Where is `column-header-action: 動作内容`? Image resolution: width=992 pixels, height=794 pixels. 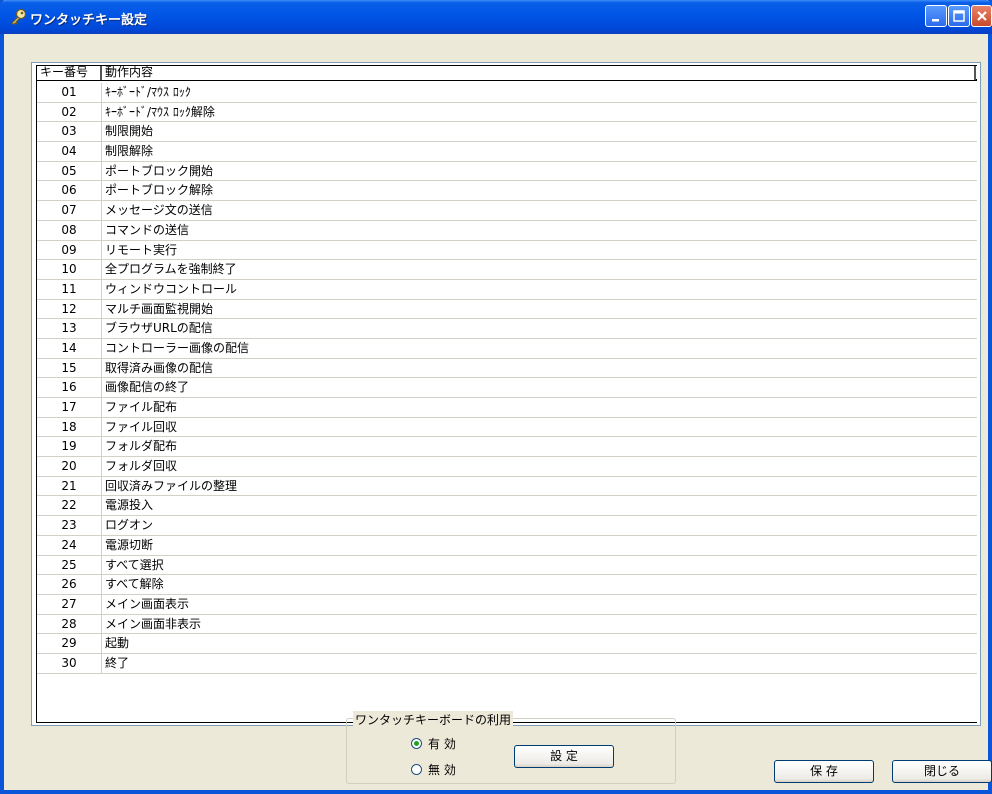
column-header-action: 動作内容 is located at coordinates (539, 73).